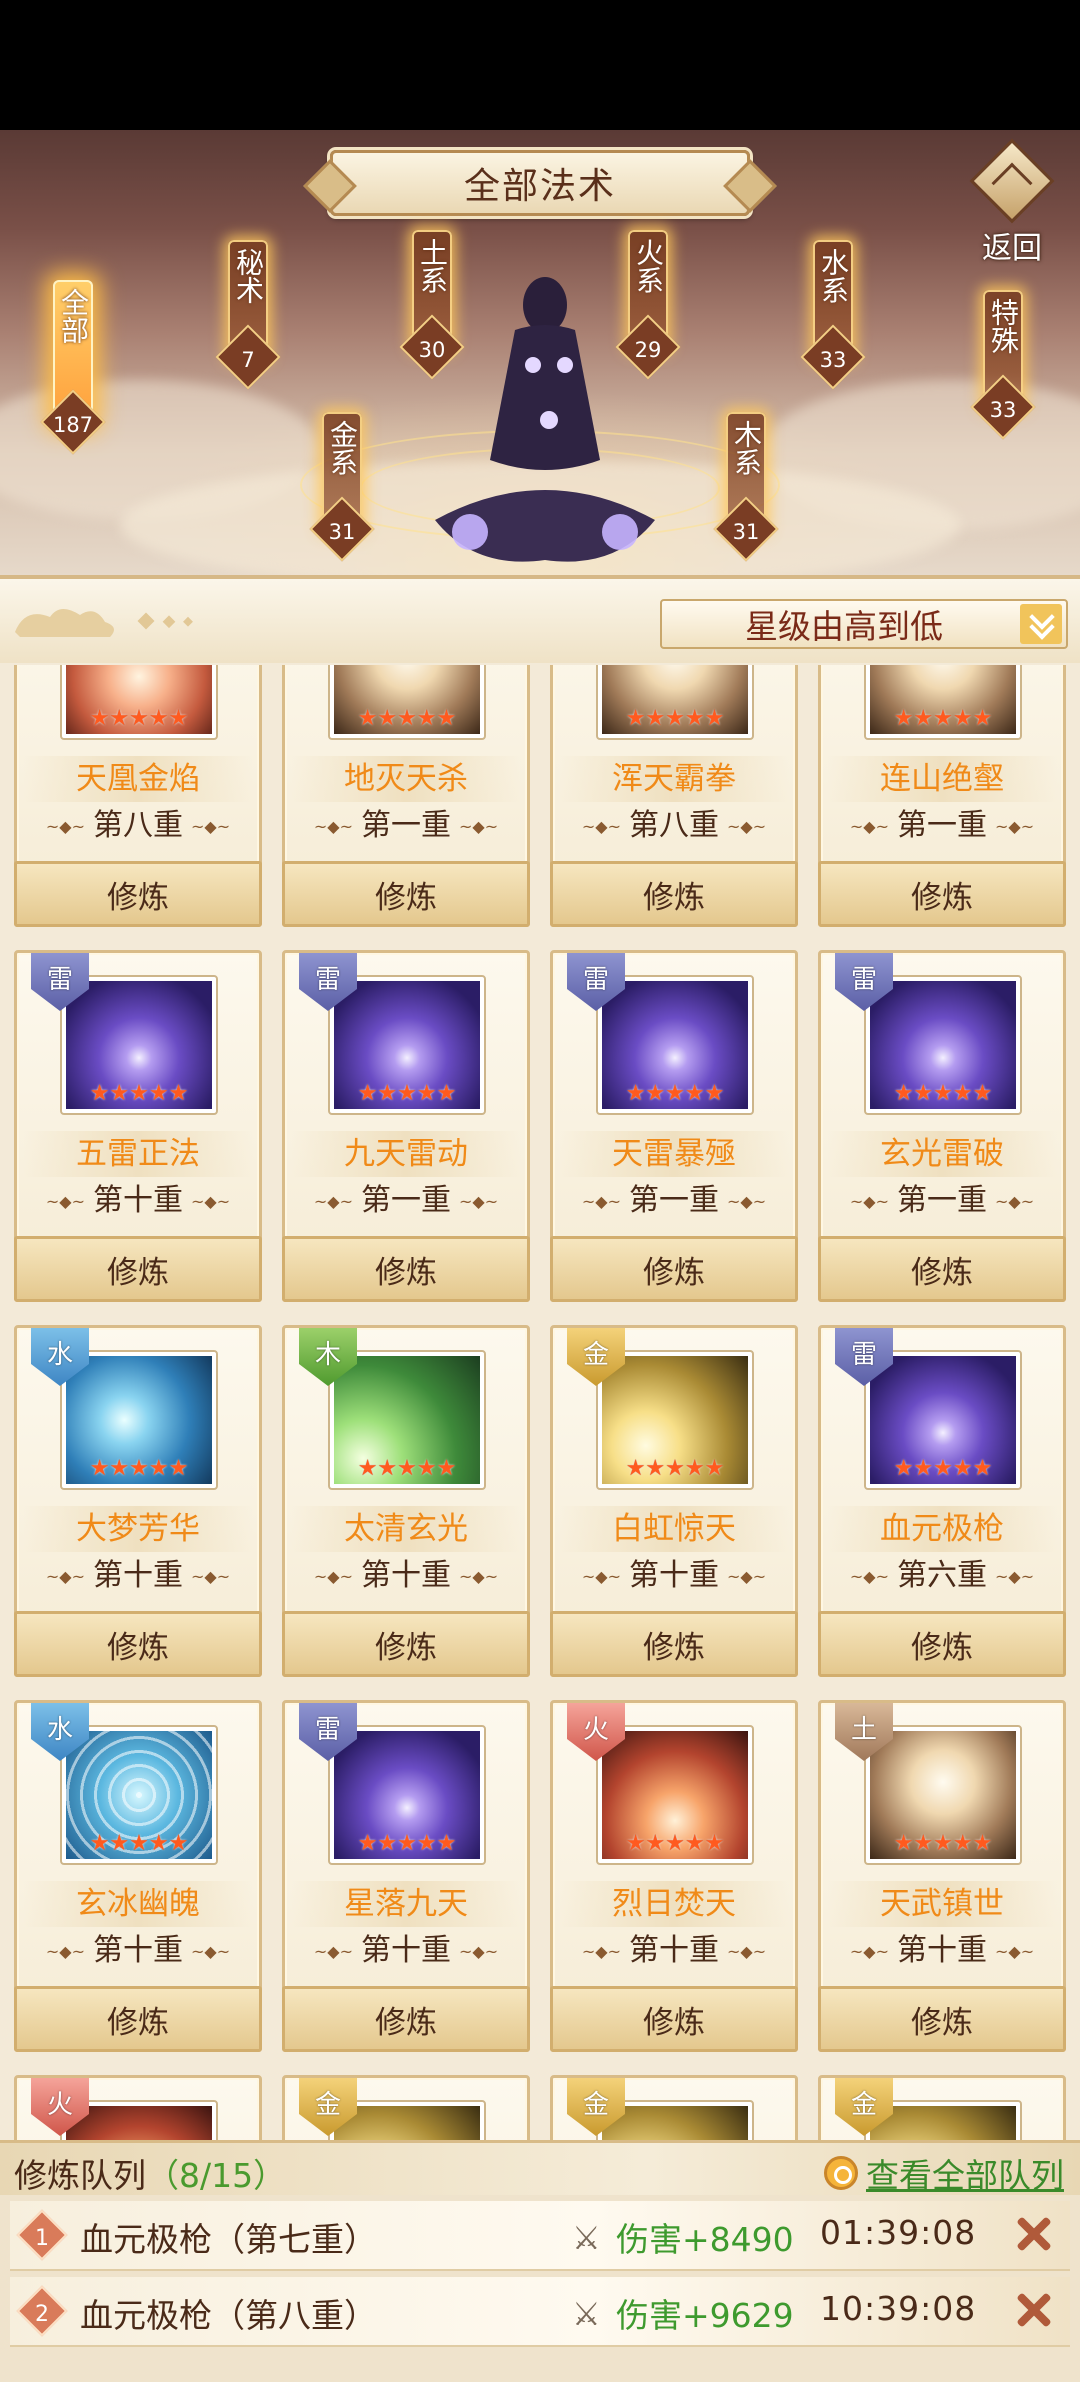 The image size is (1080, 2382). What do you see at coordinates (674, 1529) in the screenshot?
I see `spell-name: 白虹惊天` at bounding box center [674, 1529].